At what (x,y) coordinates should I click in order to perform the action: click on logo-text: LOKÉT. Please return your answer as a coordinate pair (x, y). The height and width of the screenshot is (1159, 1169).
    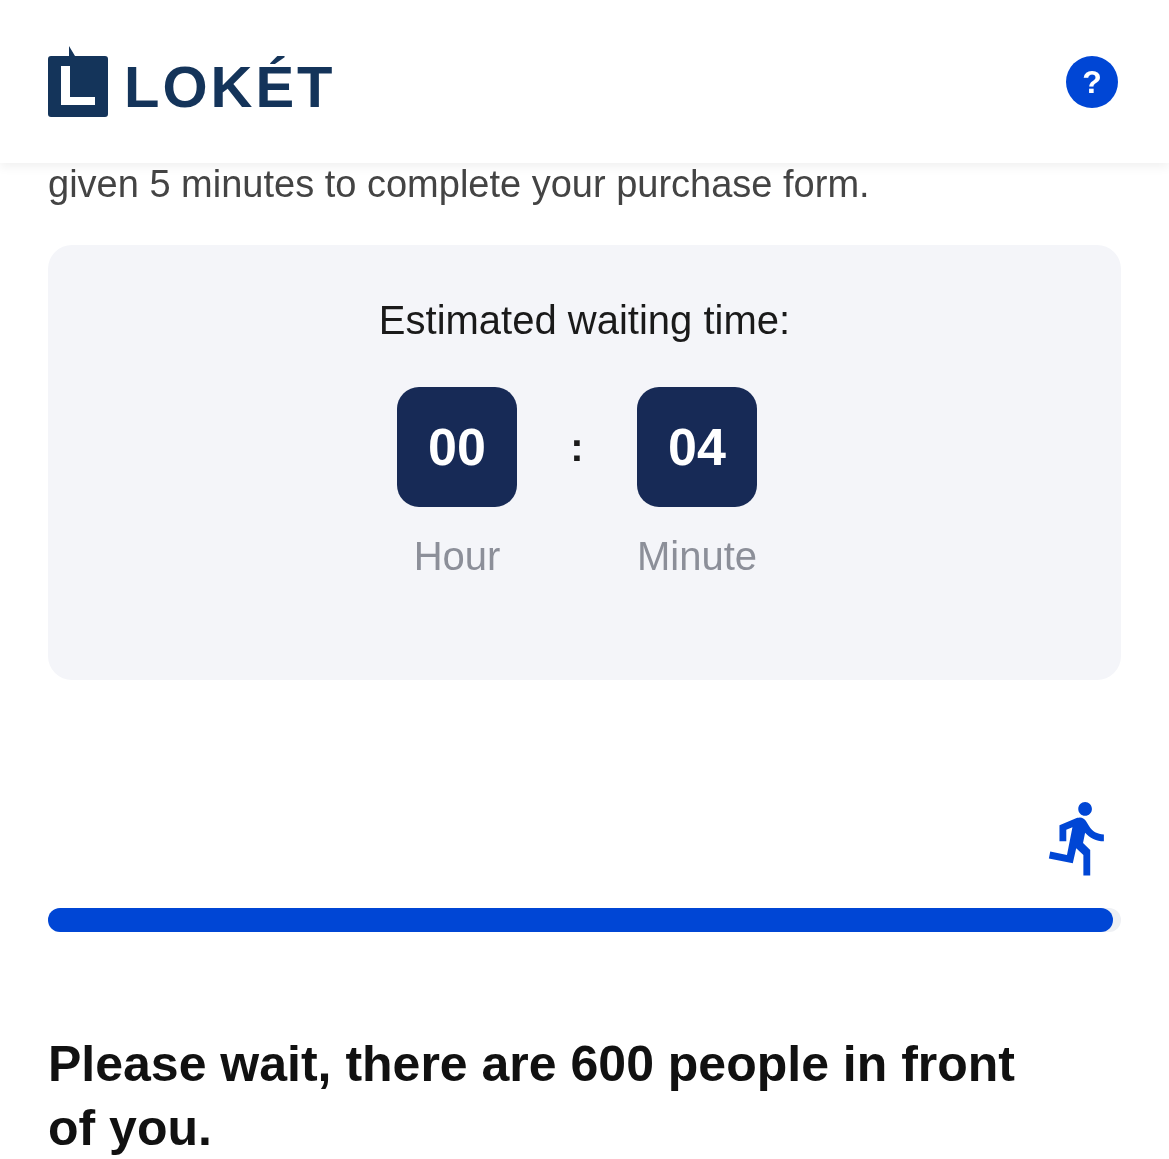
    Looking at the image, I should click on (230, 87).